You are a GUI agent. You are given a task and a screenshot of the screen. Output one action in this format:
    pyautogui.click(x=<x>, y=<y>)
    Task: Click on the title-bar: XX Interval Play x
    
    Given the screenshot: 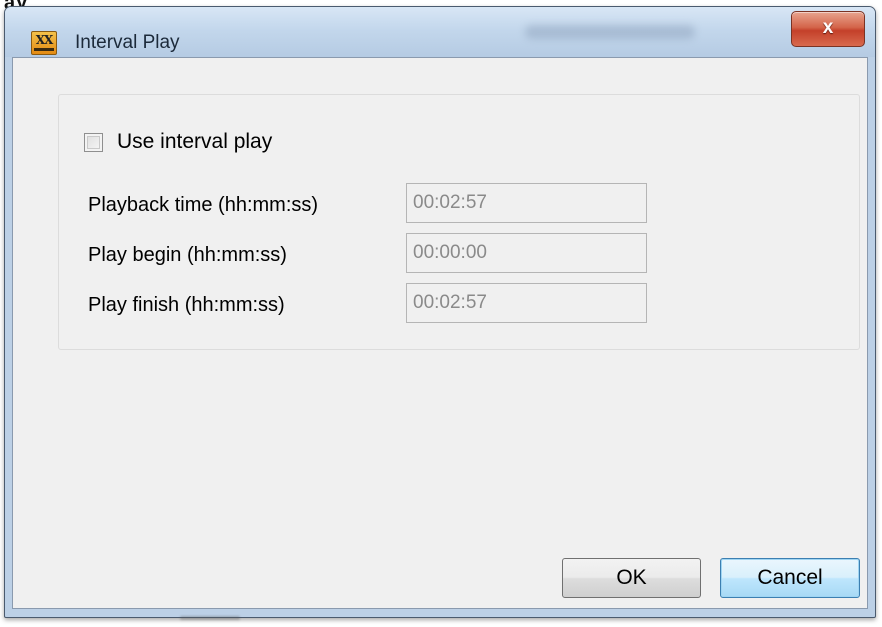 What is the action you would take?
    pyautogui.click(x=440, y=32)
    